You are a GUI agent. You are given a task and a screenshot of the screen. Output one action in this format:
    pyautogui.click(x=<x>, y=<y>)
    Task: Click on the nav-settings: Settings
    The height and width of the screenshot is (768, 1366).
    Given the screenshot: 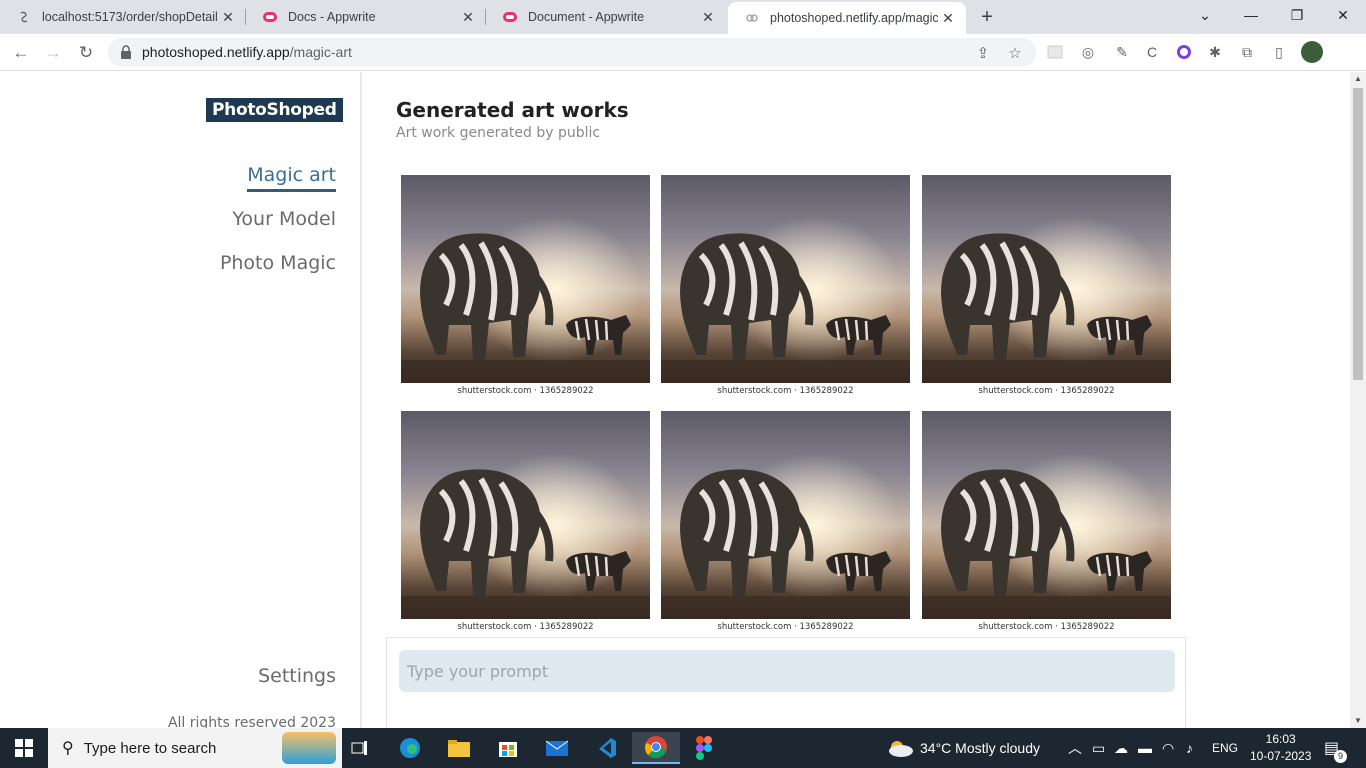 What is the action you would take?
    pyautogui.click(x=297, y=676)
    